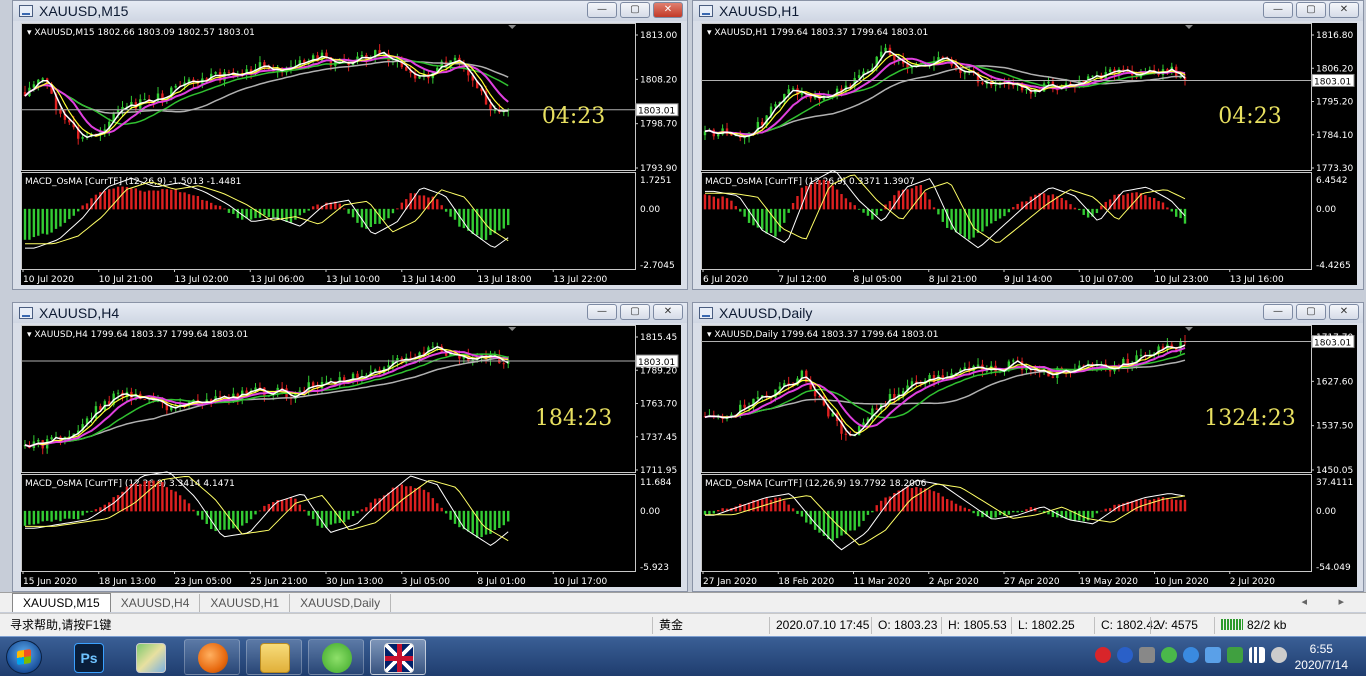 This screenshot has height=676, width=1366. Describe the element at coordinates (906, 625) in the screenshot. I see `status-open: O: 1803.23` at that location.